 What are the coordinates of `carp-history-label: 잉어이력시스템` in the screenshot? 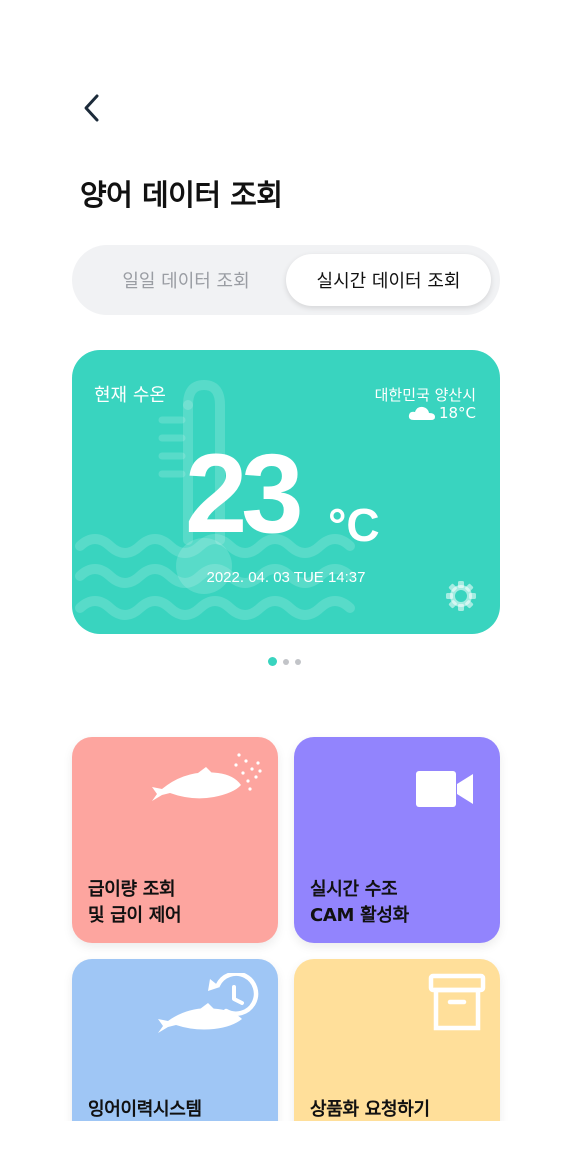 It's located at (145, 1109).